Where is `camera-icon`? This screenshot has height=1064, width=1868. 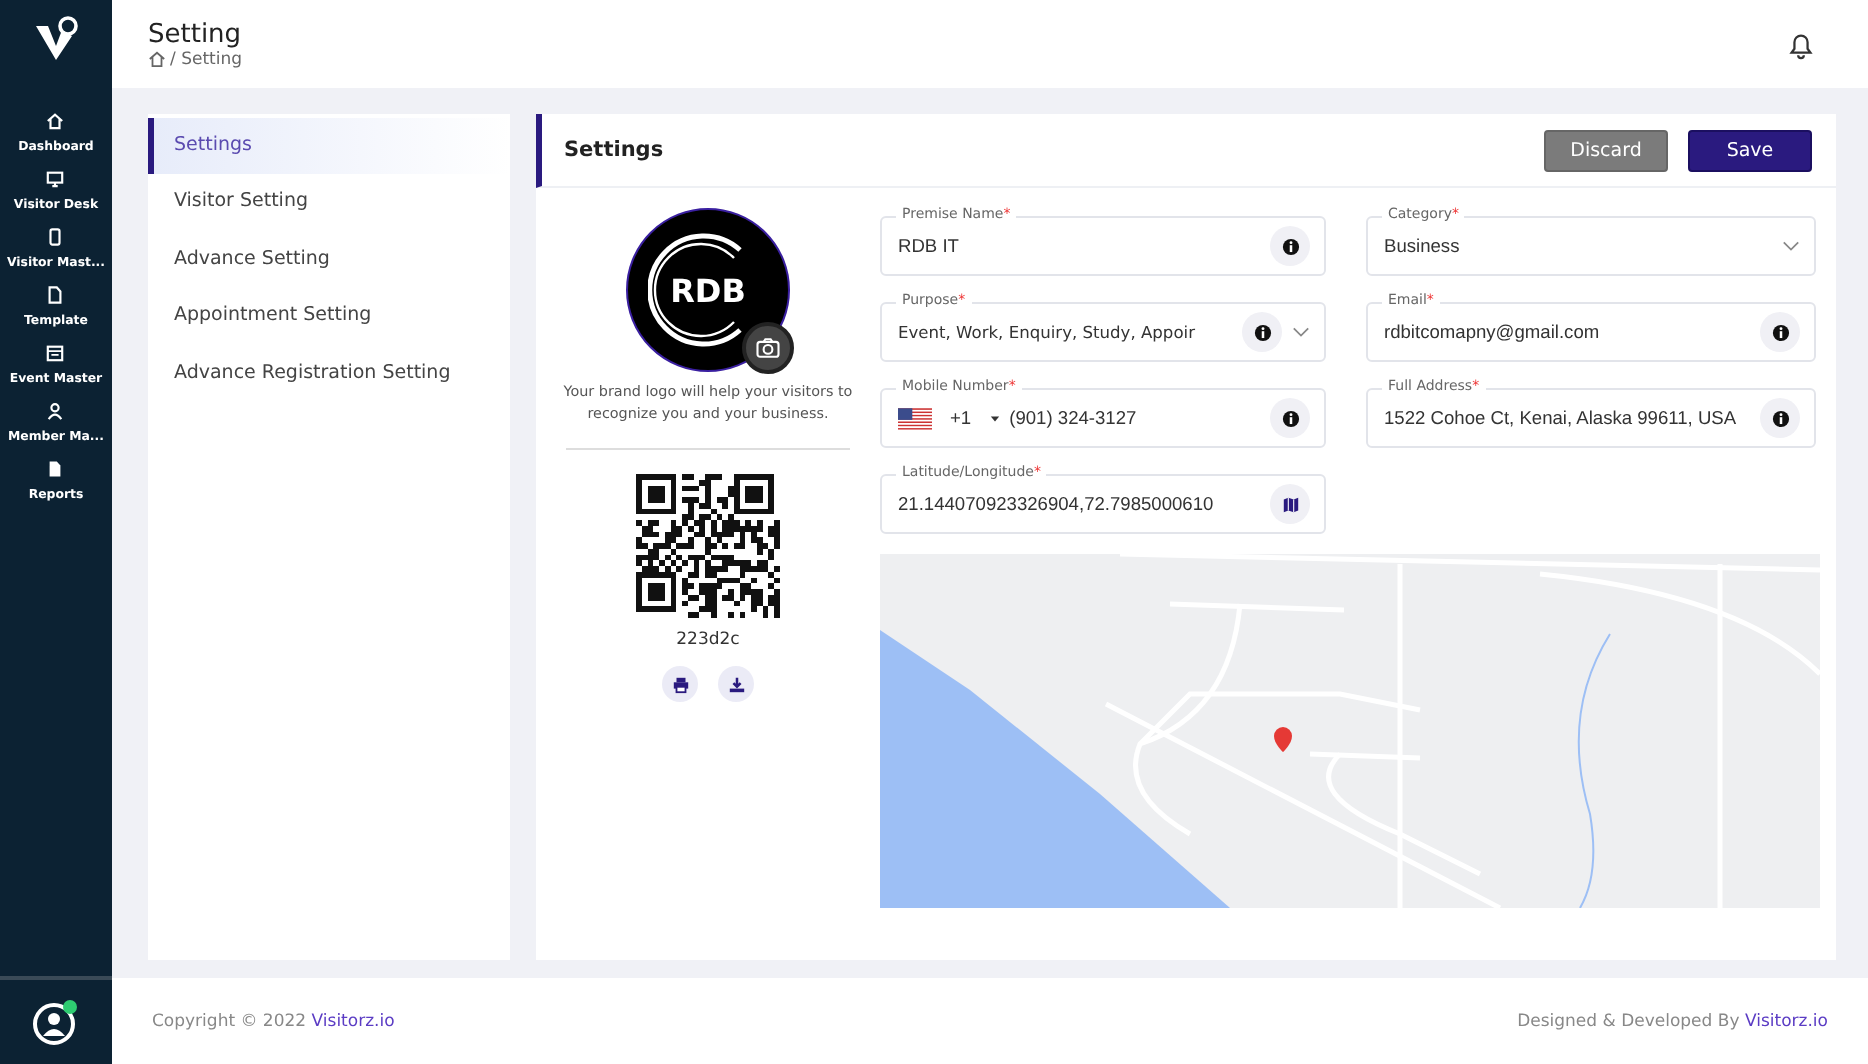
camera-icon is located at coordinates (768, 348).